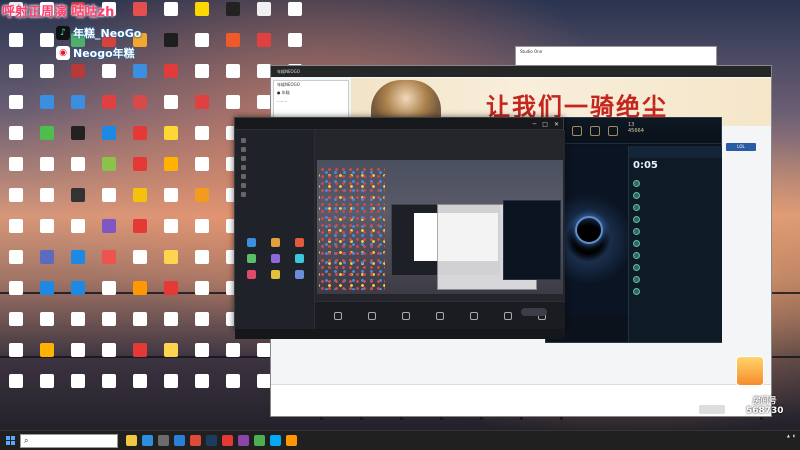 This screenshot has height=450, width=800. I want to click on close-icon: ✕, so click(556, 124).